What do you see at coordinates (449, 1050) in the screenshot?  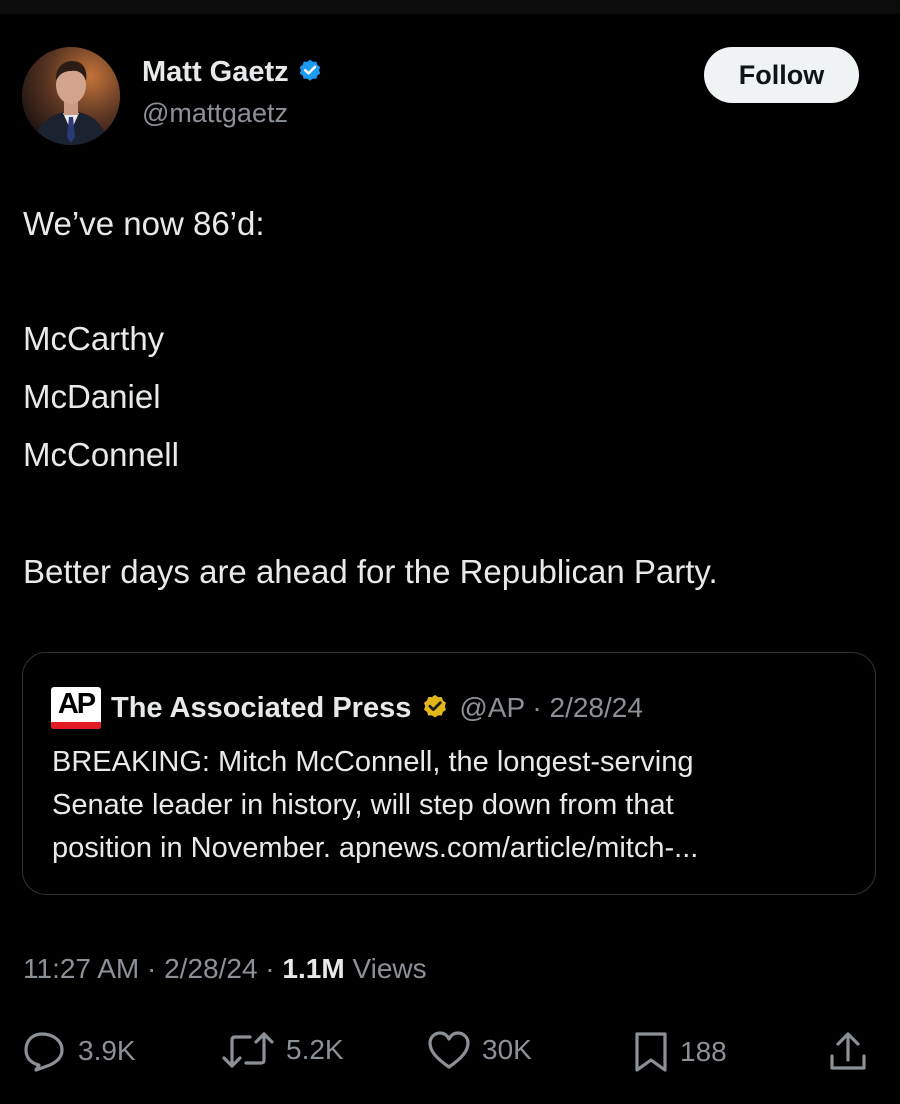 I see `heart-icon` at bounding box center [449, 1050].